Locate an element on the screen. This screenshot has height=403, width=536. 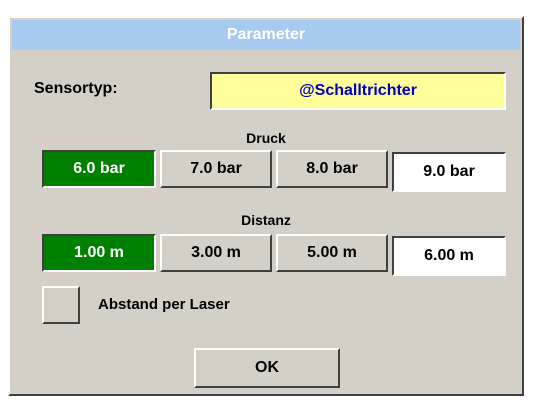
distance-section-label: Distanz is located at coordinates (266, 220).